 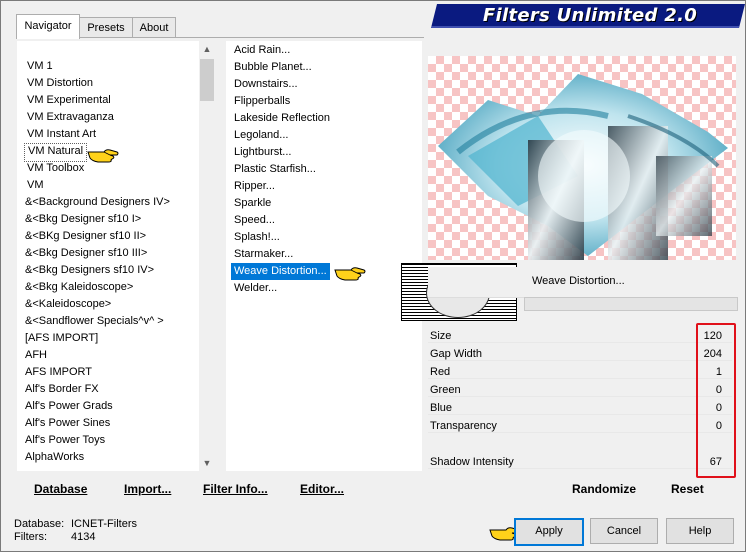 I want to click on tab-about: About, so click(x=154, y=27).